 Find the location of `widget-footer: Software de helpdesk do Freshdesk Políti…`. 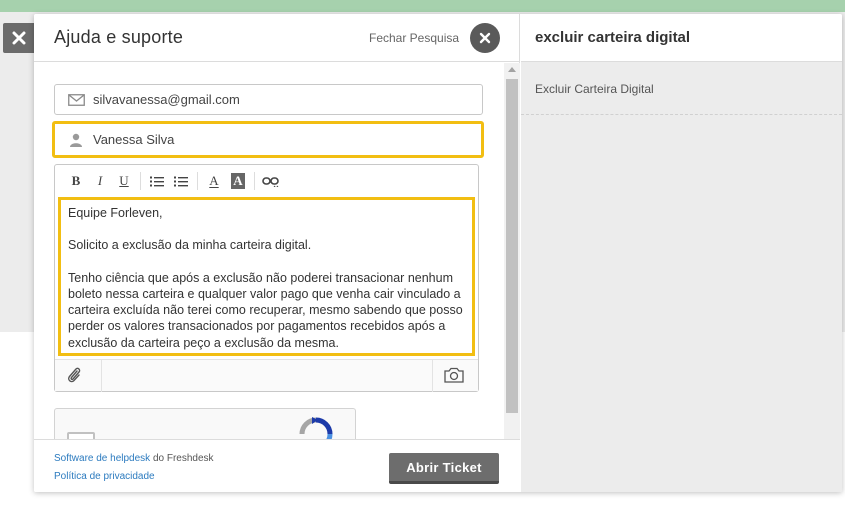

widget-footer: Software de helpdesk do Freshdesk Políti… is located at coordinates (277, 465).